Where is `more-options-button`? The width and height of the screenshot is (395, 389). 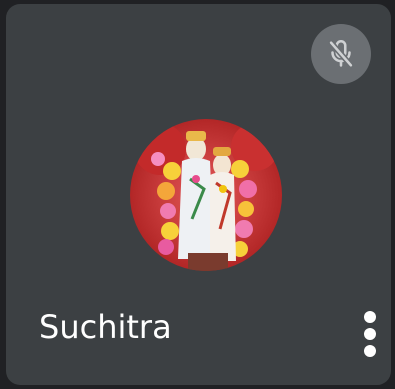
more-options-button is located at coordinates (370, 334).